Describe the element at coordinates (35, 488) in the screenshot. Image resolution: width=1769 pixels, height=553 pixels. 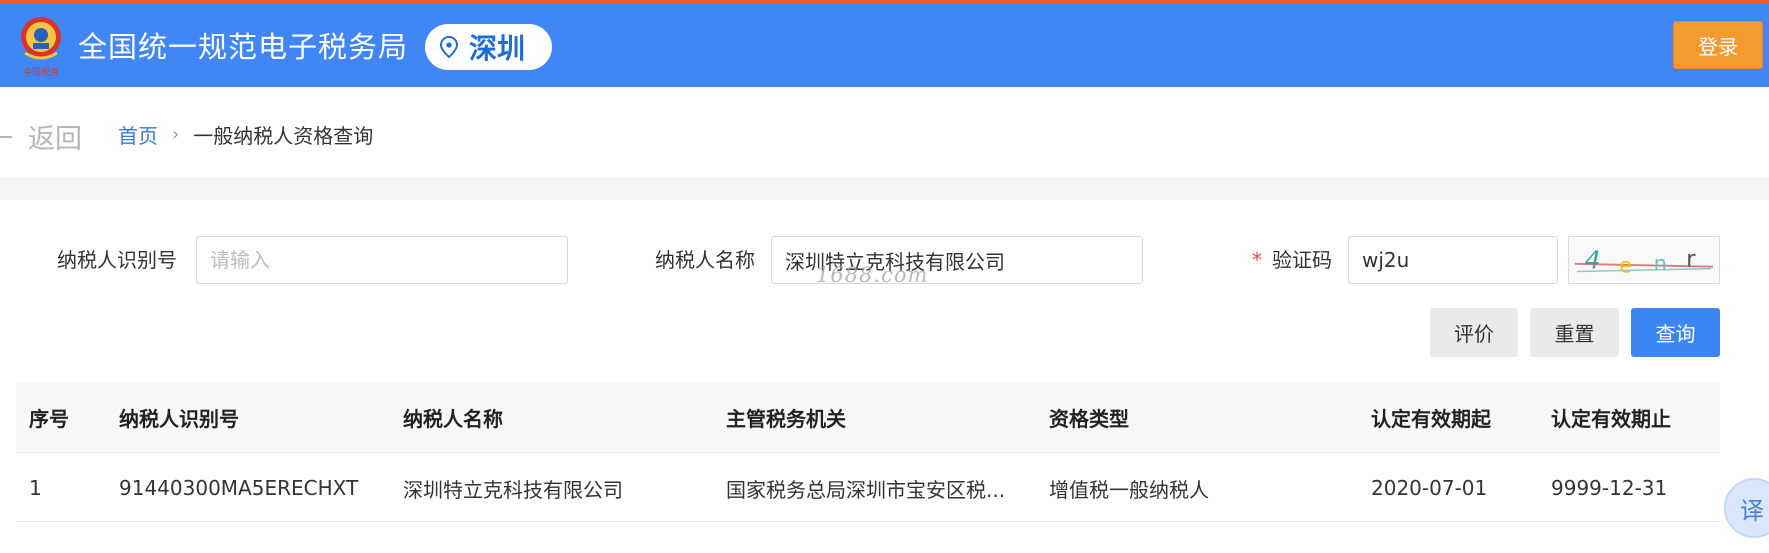
I see `table-cell: 1` at that location.